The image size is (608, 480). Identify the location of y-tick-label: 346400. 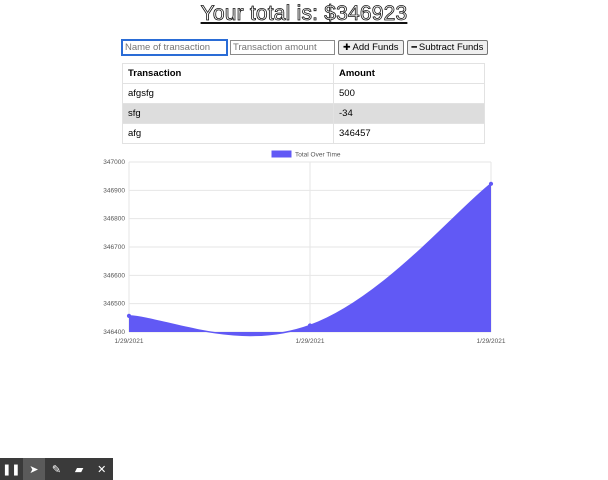
(114, 332).